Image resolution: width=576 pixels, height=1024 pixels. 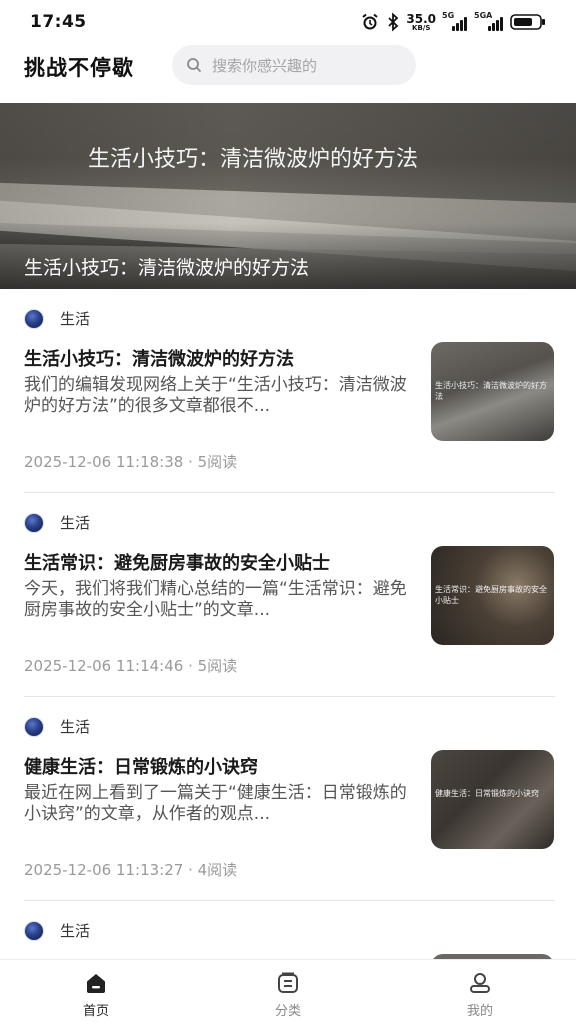 What do you see at coordinates (492, 799) in the screenshot?
I see `article-thumbnail: 健康生活：日常锻炼的小诀窍` at bounding box center [492, 799].